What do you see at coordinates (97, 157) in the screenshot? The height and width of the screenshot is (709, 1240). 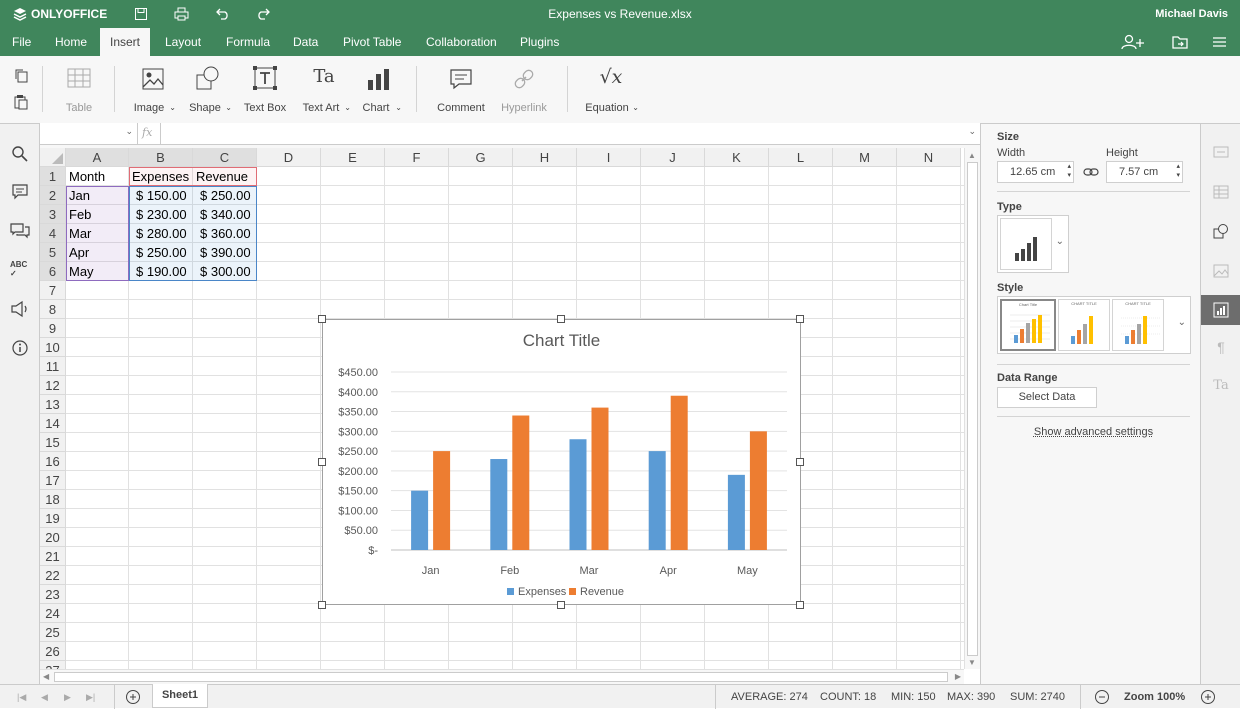 I see `column-header: A` at bounding box center [97, 157].